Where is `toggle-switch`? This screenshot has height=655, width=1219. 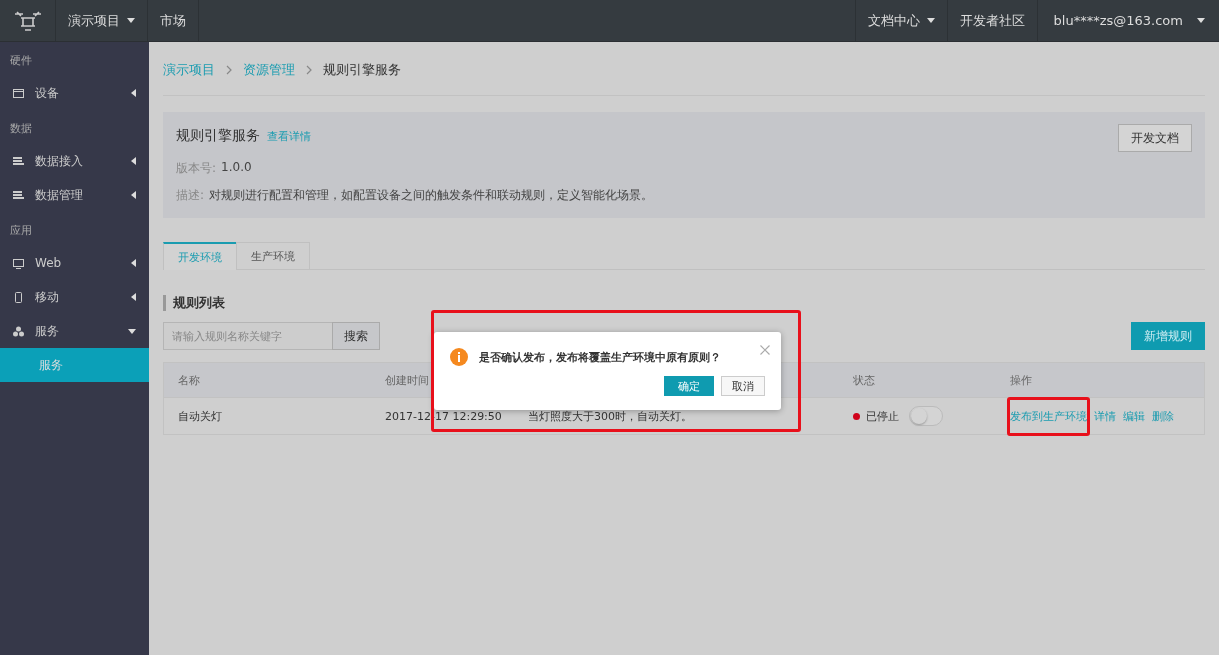
toggle-switch is located at coordinates (926, 416).